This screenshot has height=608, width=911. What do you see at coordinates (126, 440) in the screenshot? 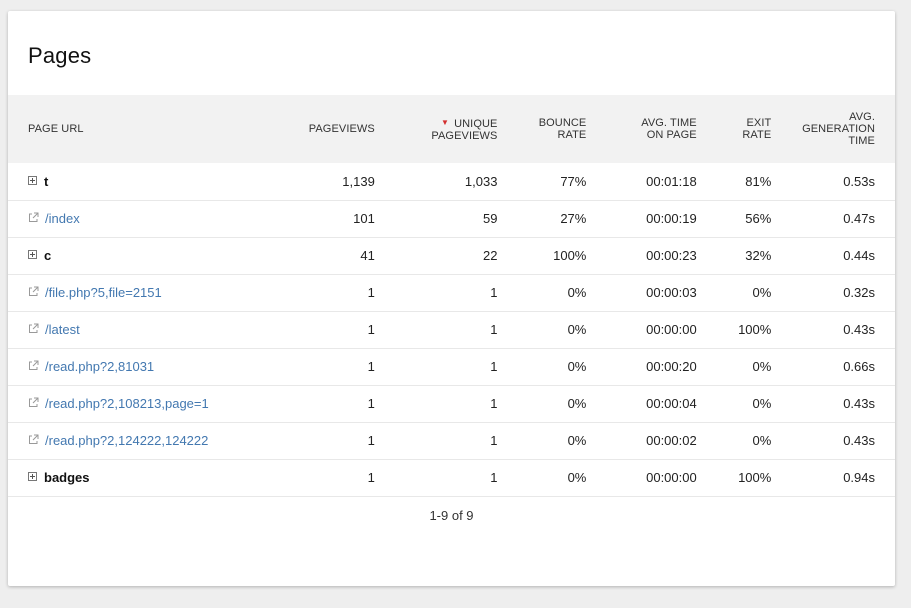
I see `page-url-link: /read.php?2,124222,124222` at bounding box center [126, 440].